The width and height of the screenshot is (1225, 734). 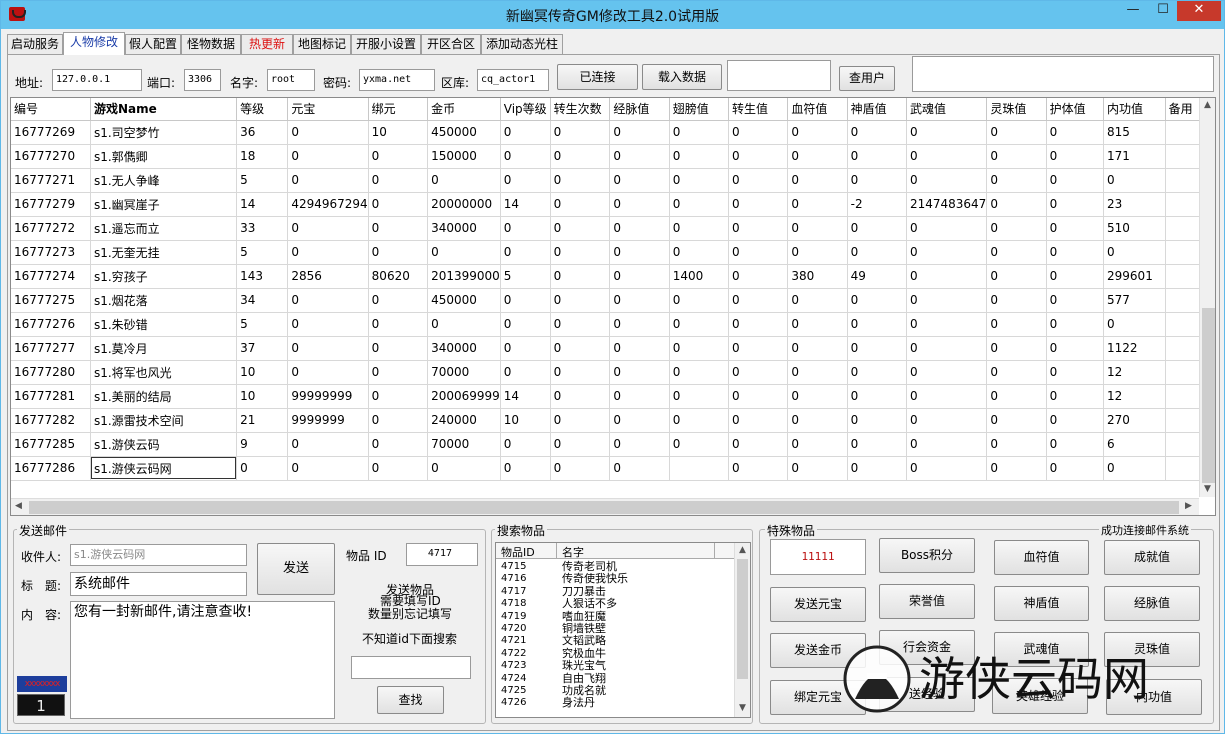 What do you see at coordinates (262, 156) in the screenshot?
I see `table-cell: 18` at bounding box center [262, 156].